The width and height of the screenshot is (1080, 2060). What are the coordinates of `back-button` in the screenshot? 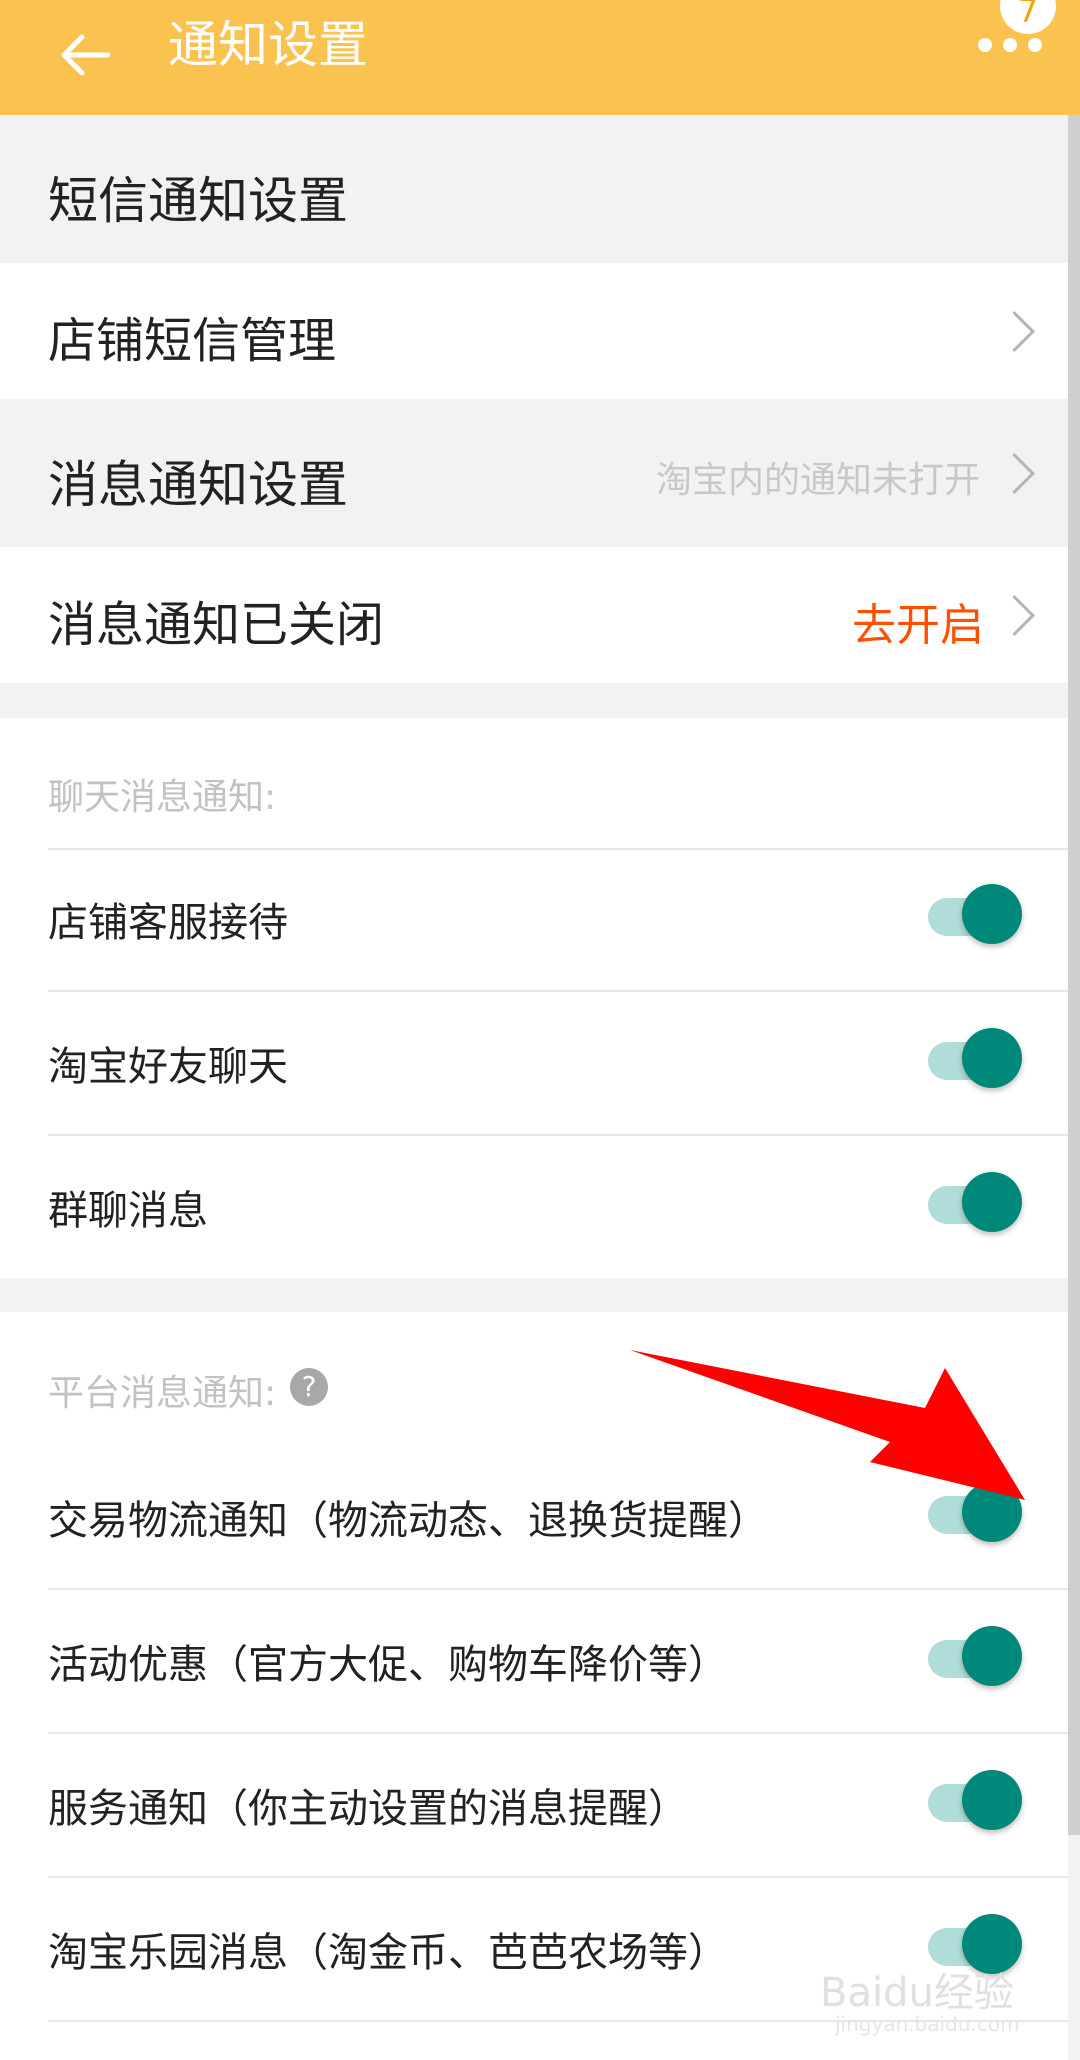 It's located at (85, 55).